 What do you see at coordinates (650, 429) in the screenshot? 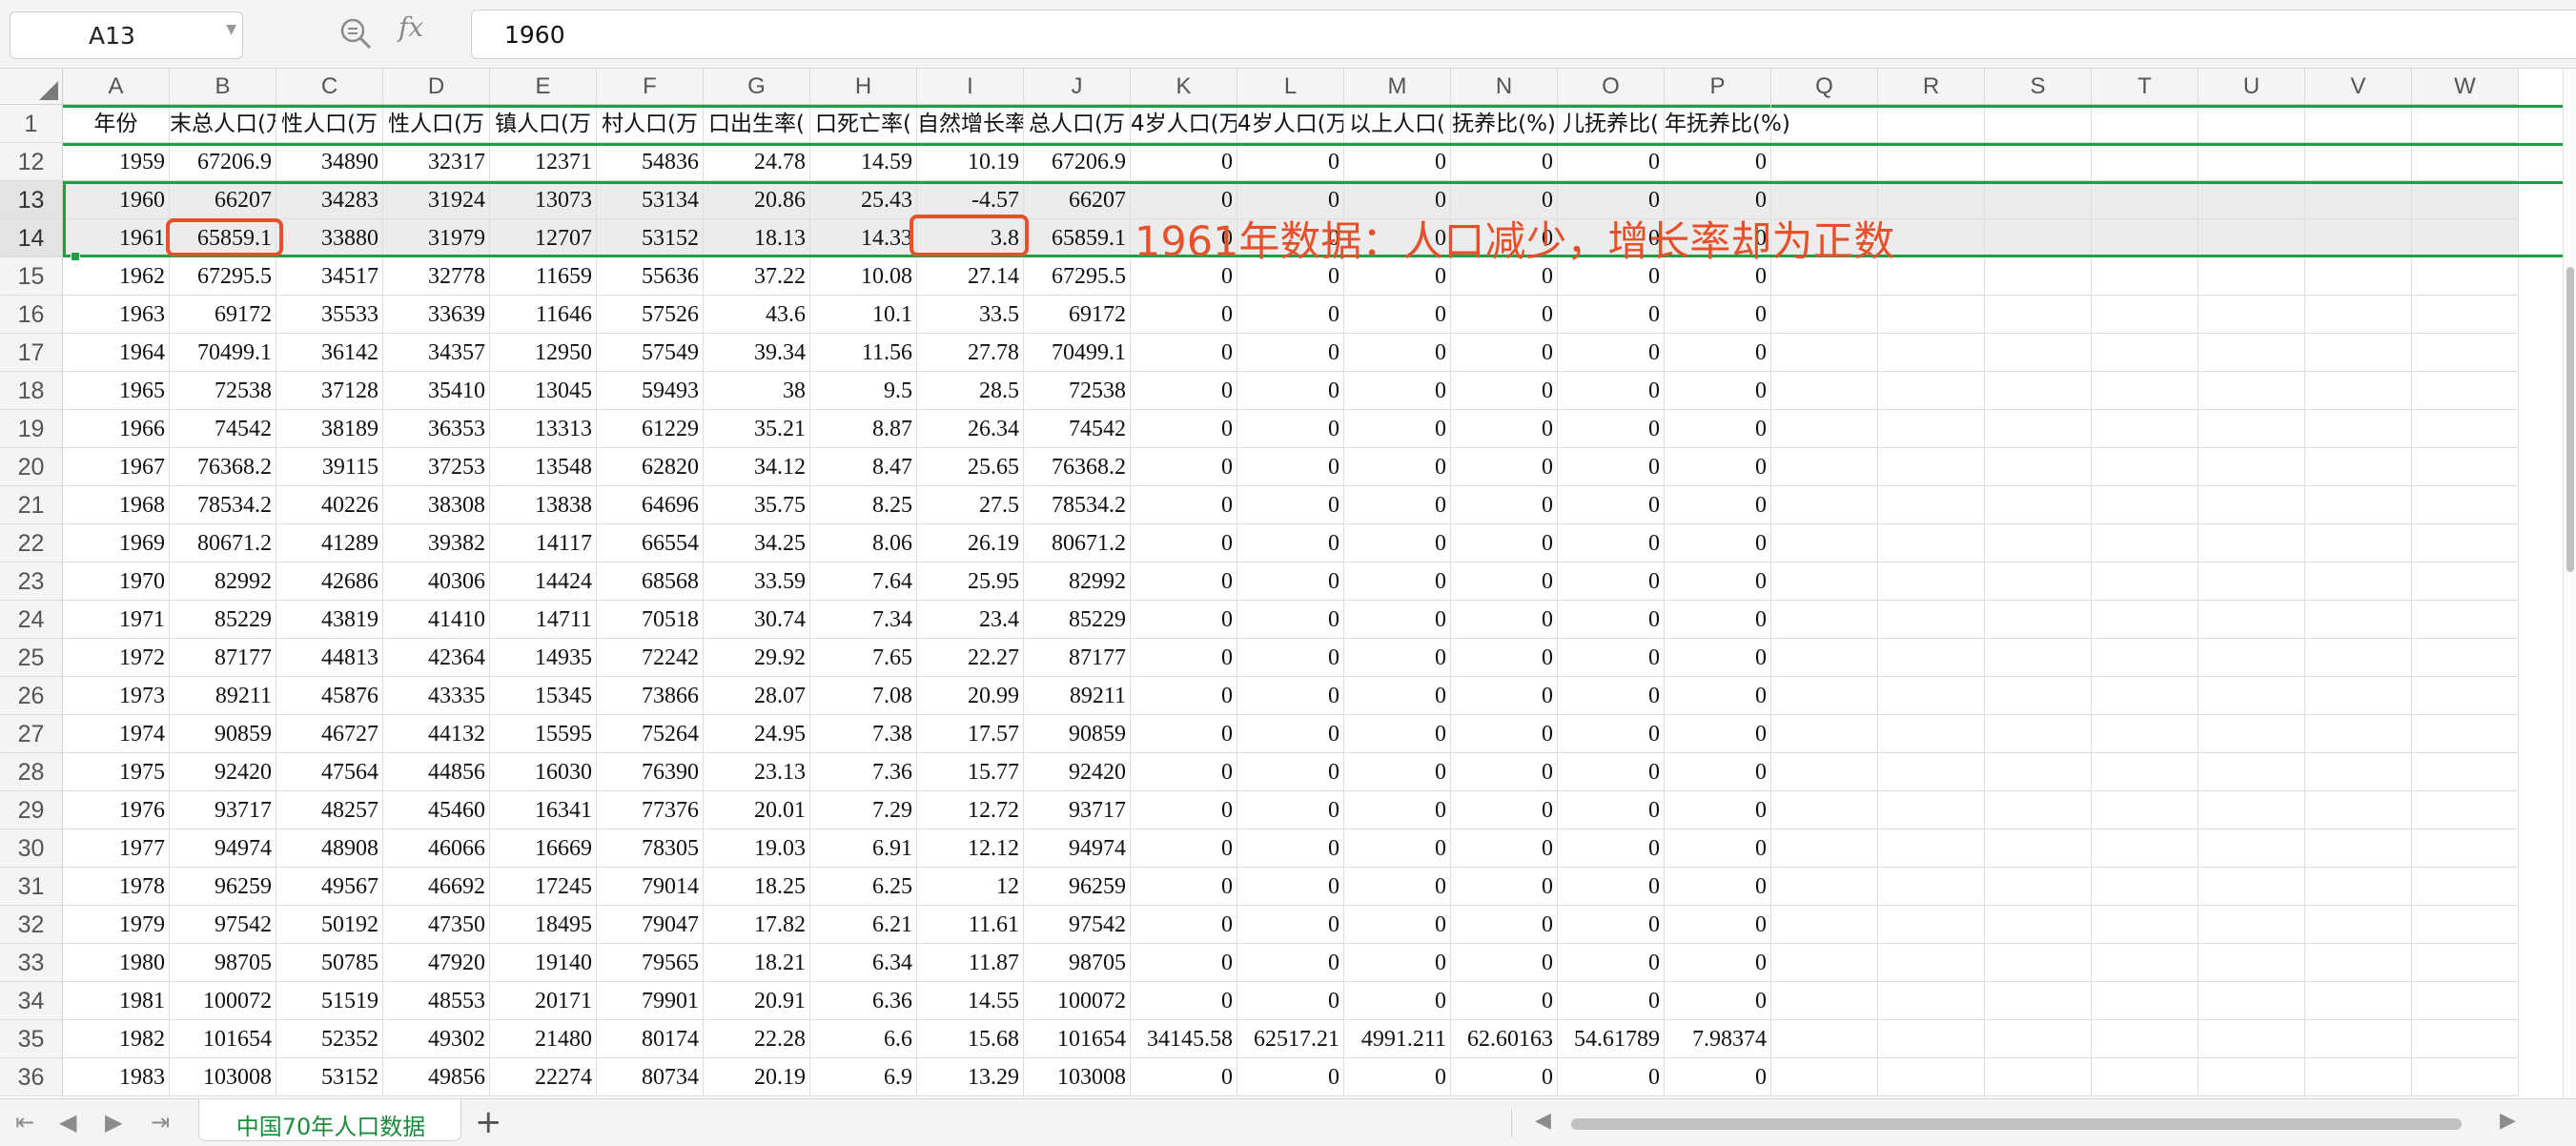
I see `table-cell: 61229` at bounding box center [650, 429].